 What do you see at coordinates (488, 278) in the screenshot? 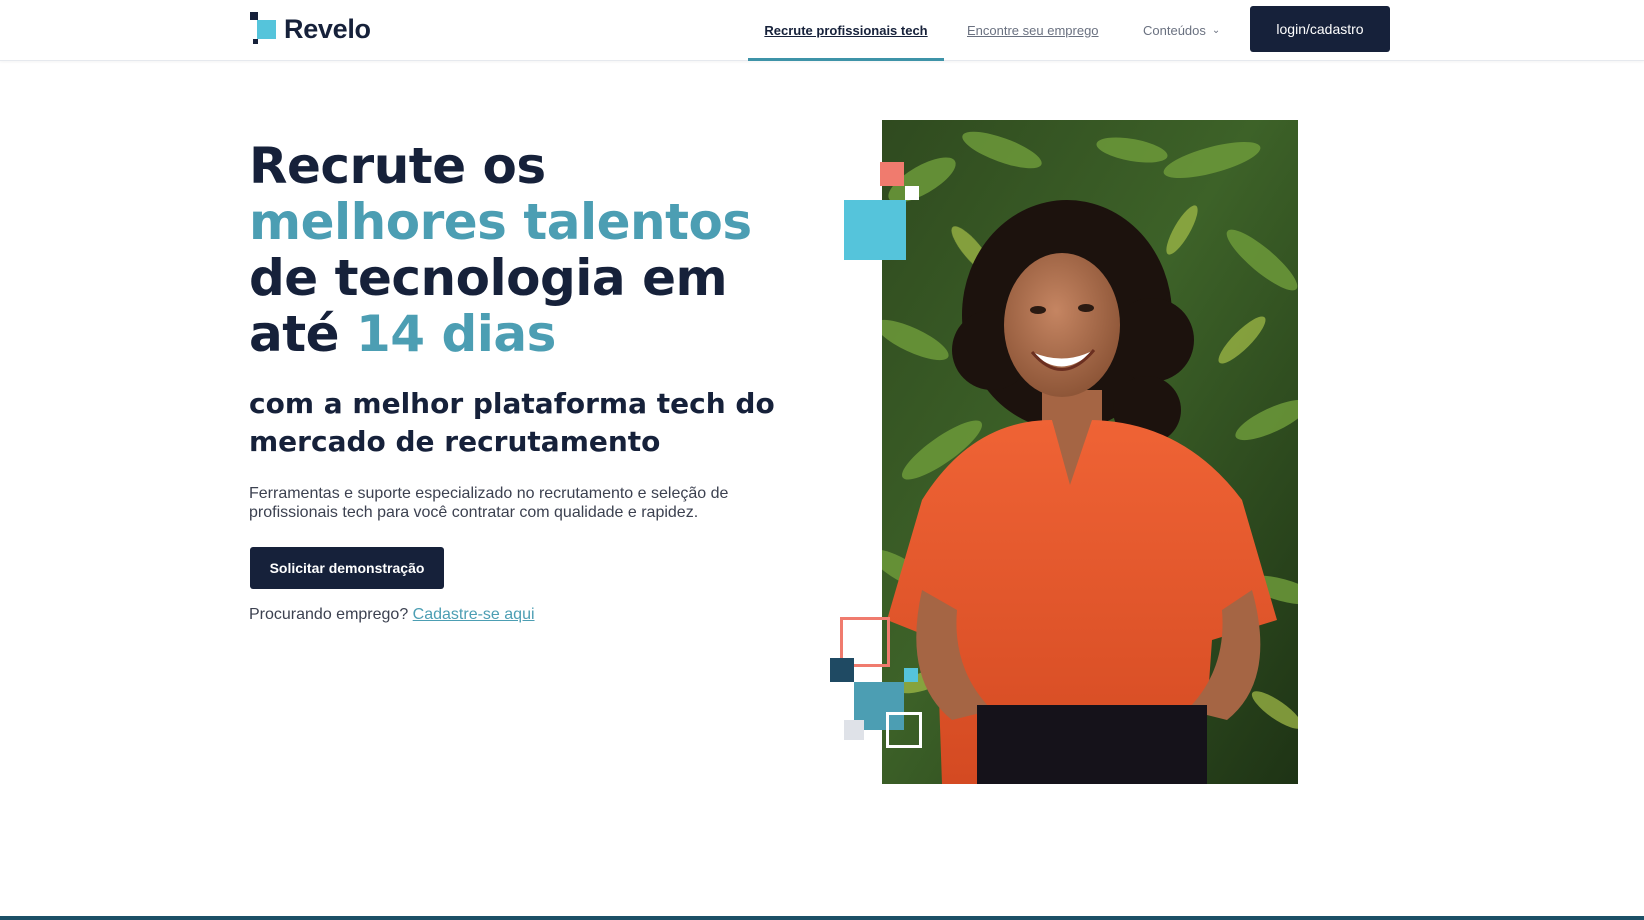
I see `headline-line-3: de tecnologia em` at bounding box center [488, 278].